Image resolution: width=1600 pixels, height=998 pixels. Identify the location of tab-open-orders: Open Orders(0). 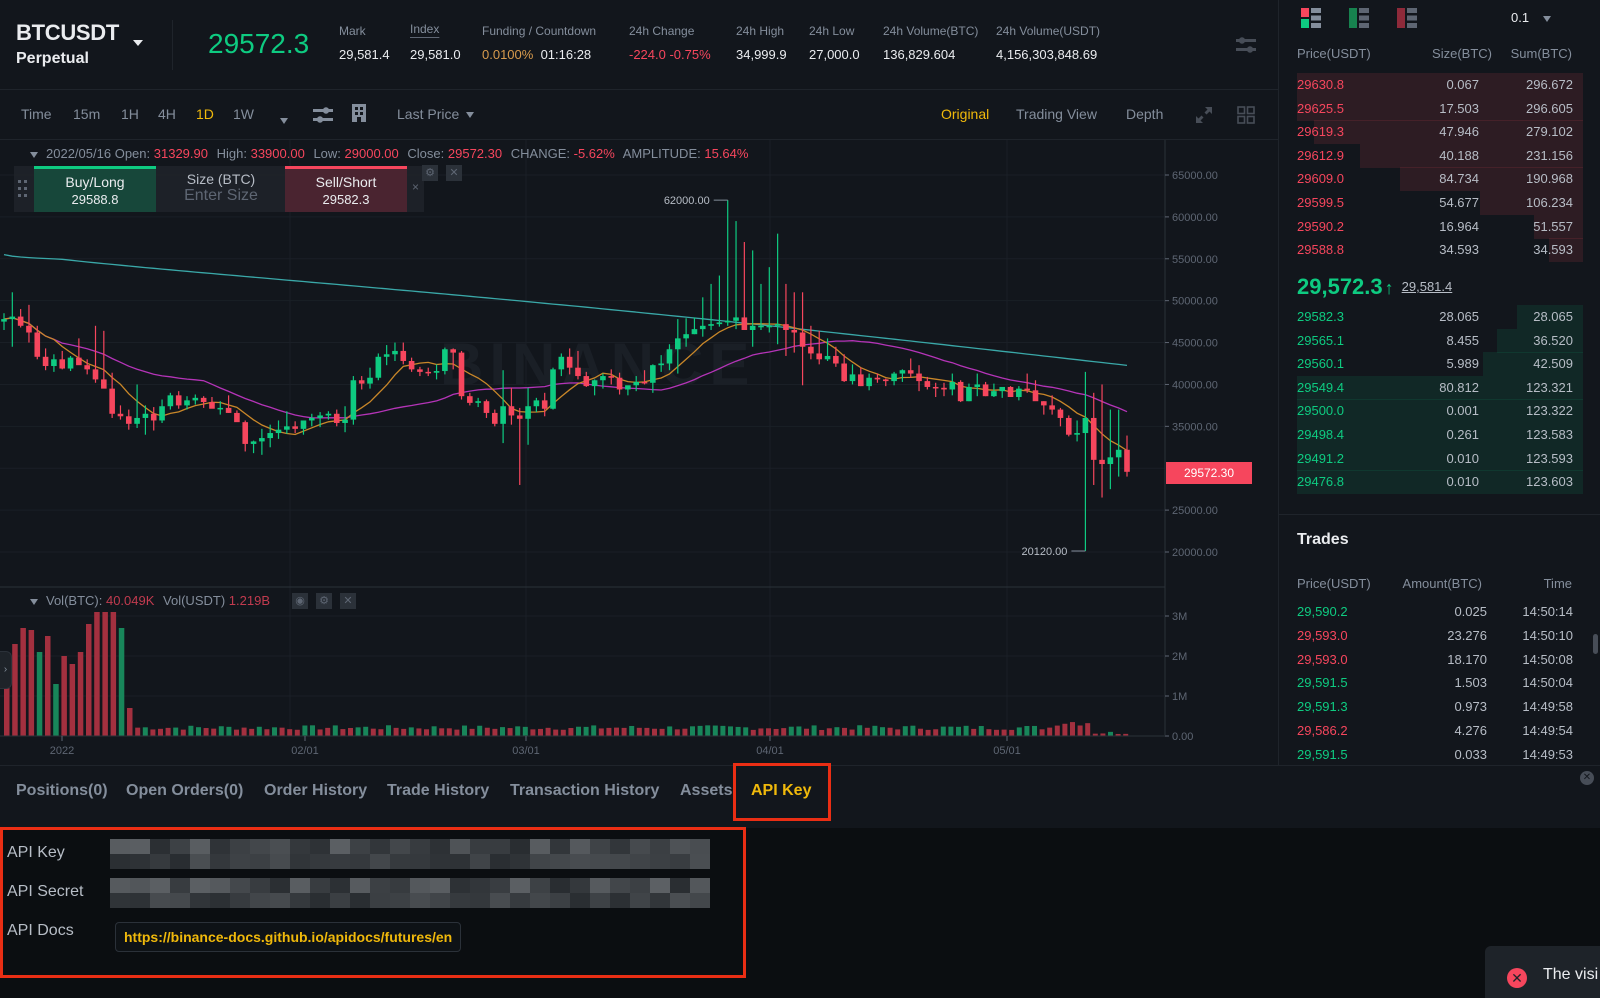
(184, 791).